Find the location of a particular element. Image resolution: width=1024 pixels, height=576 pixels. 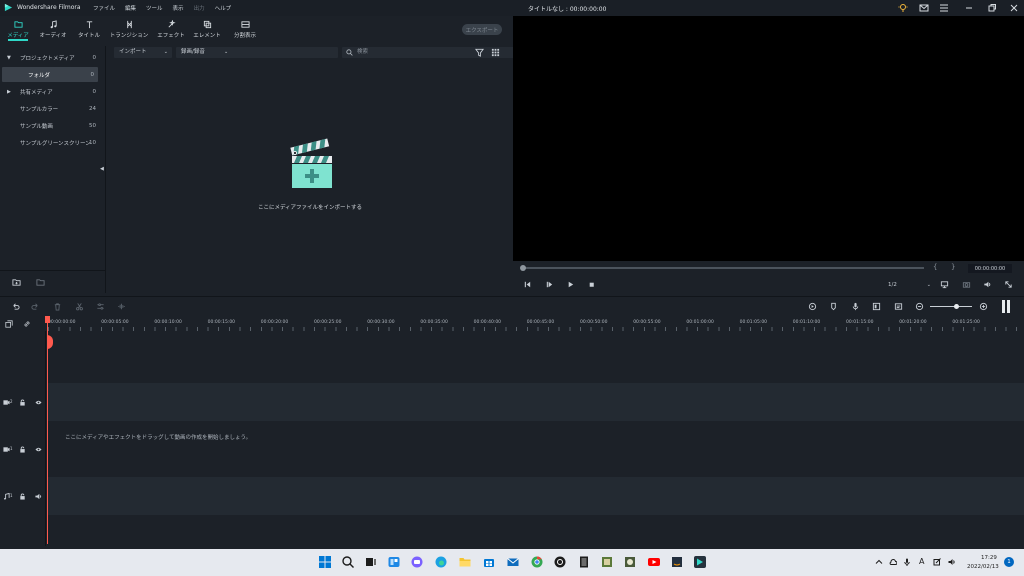

tab-effects: エフェクト is located at coordinates (171, 29).